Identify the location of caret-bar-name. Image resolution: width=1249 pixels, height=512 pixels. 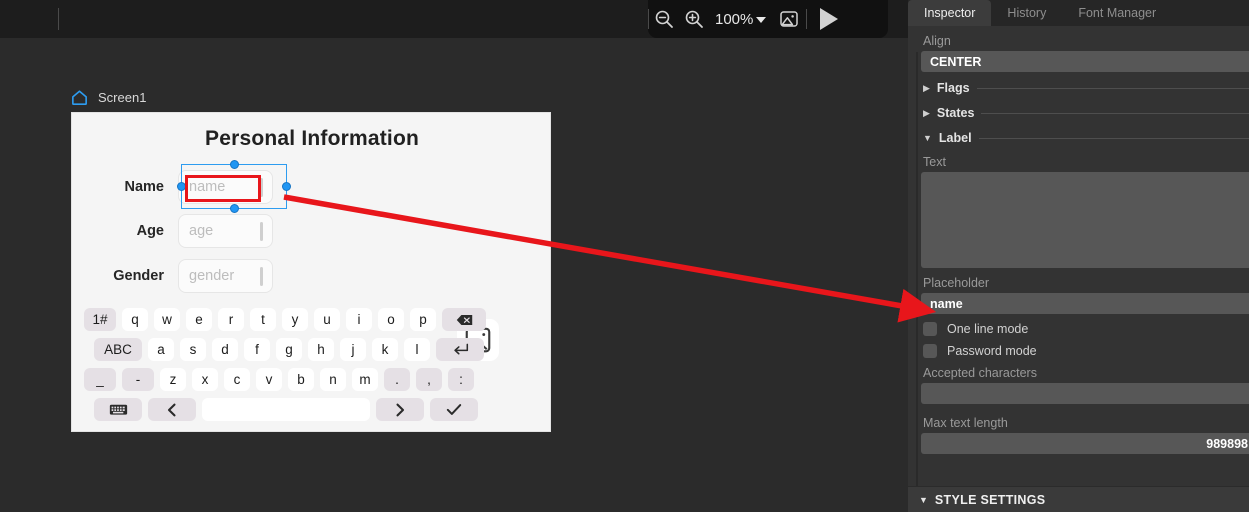
(261, 187).